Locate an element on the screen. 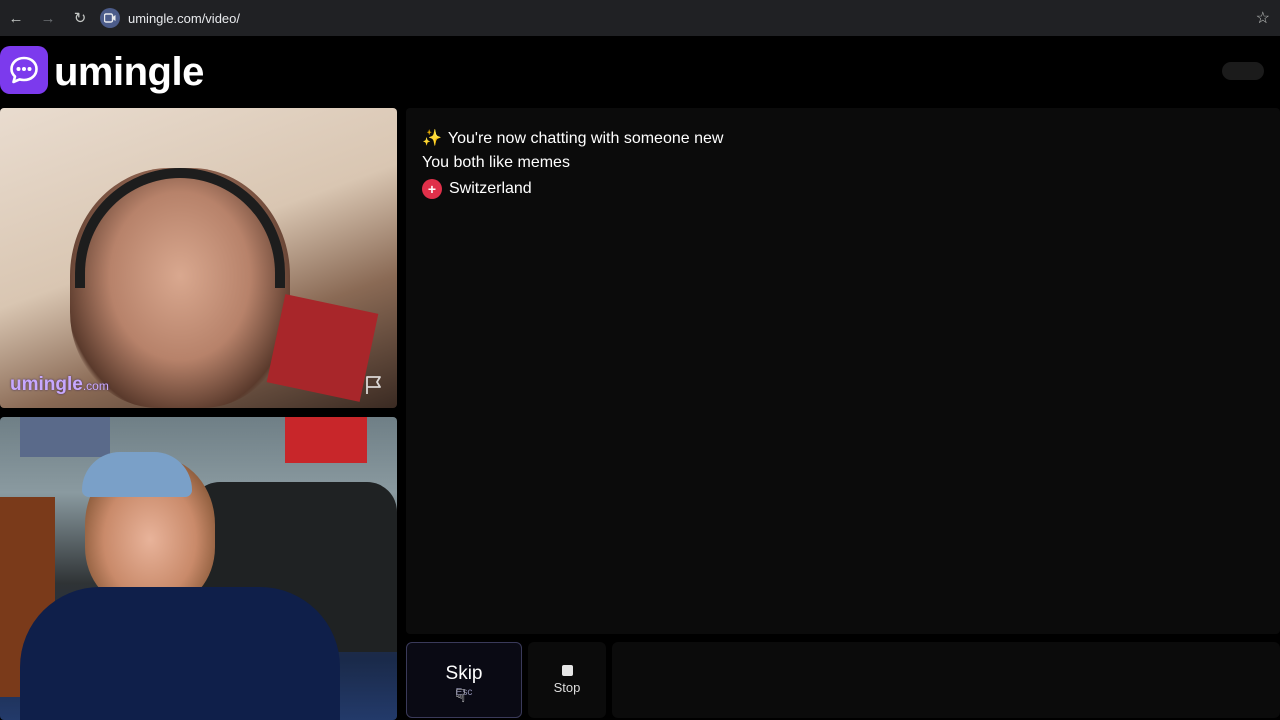 The height and width of the screenshot is (720, 1280). header-toggle is located at coordinates (1243, 71).